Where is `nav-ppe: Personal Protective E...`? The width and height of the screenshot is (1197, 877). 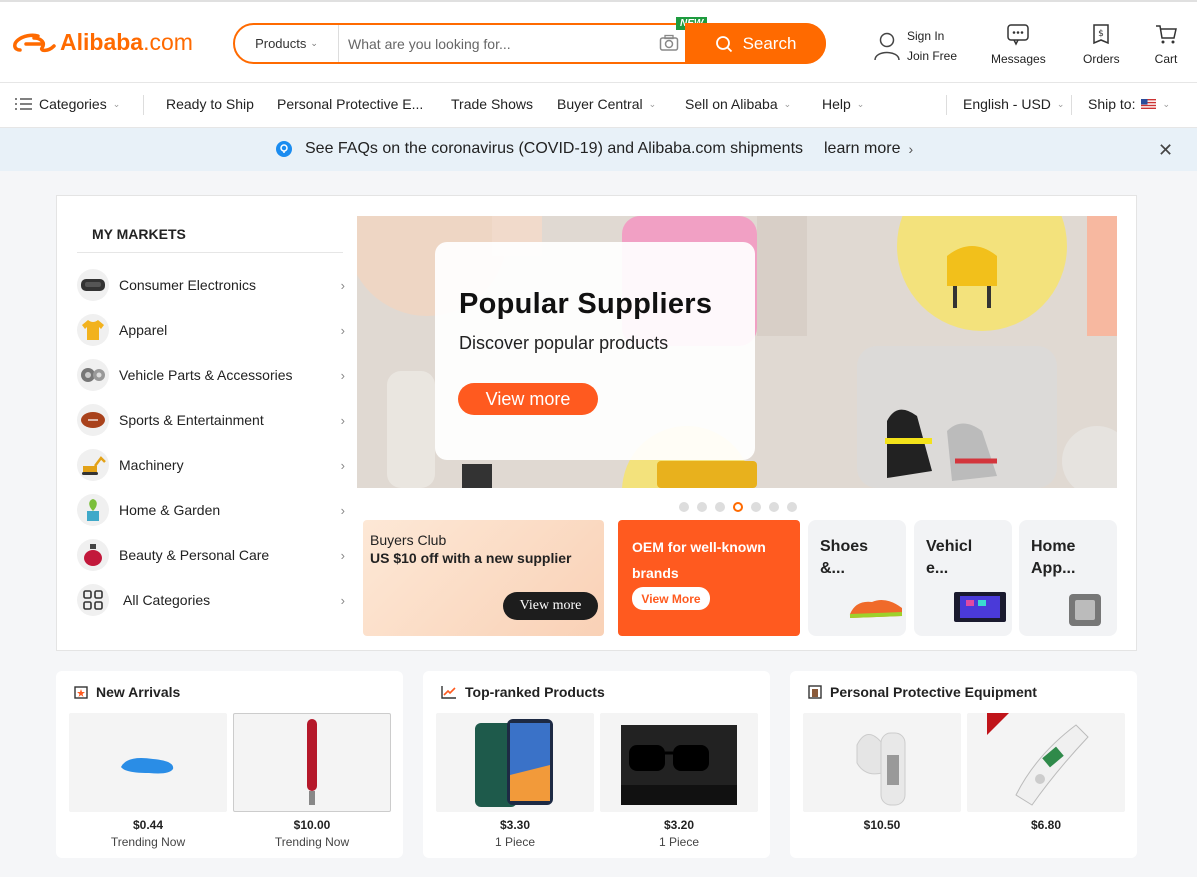
nav-ppe: Personal Protective E... is located at coordinates (350, 104).